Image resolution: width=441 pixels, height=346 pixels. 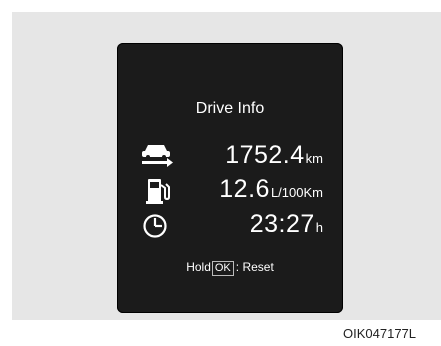 I want to click on screen-title: Drive Info, so click(x=230, y=108).